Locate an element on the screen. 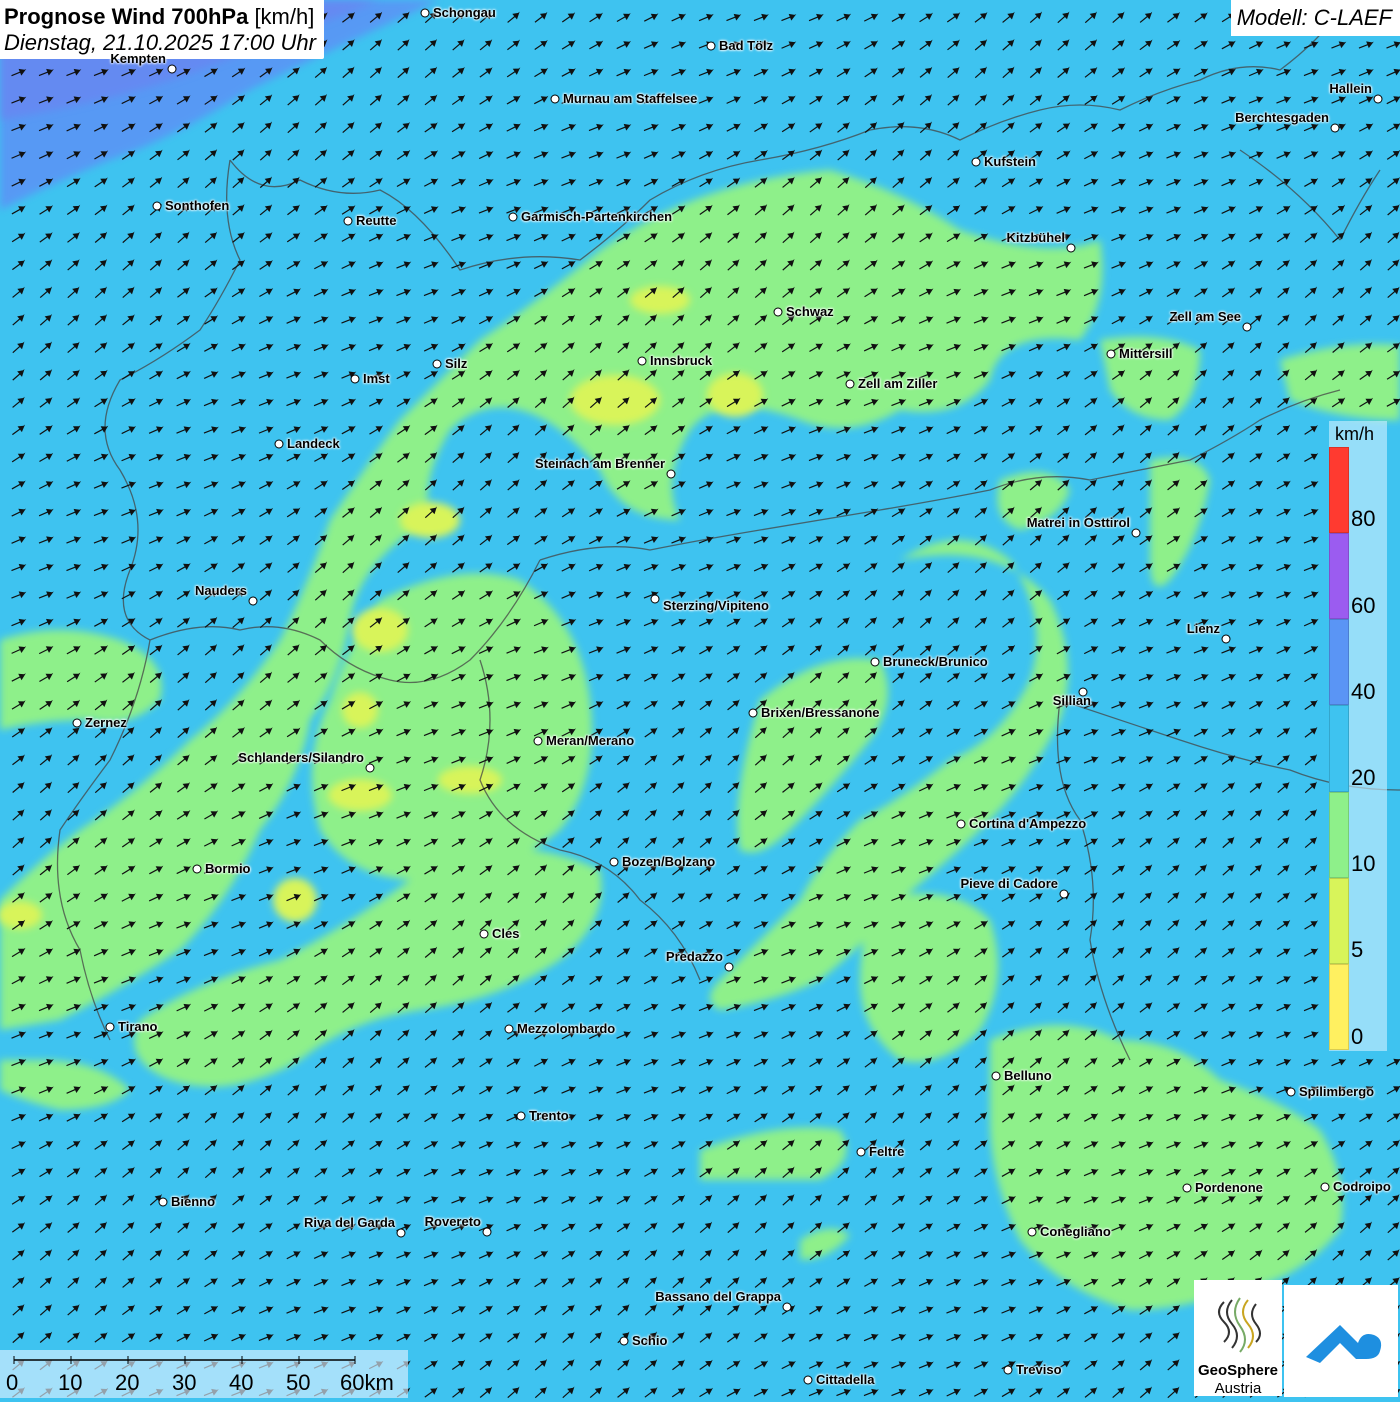 This screenshot has width=1400, height=1402. scale-label-10: 10 is located at coordinates (70, 1383).